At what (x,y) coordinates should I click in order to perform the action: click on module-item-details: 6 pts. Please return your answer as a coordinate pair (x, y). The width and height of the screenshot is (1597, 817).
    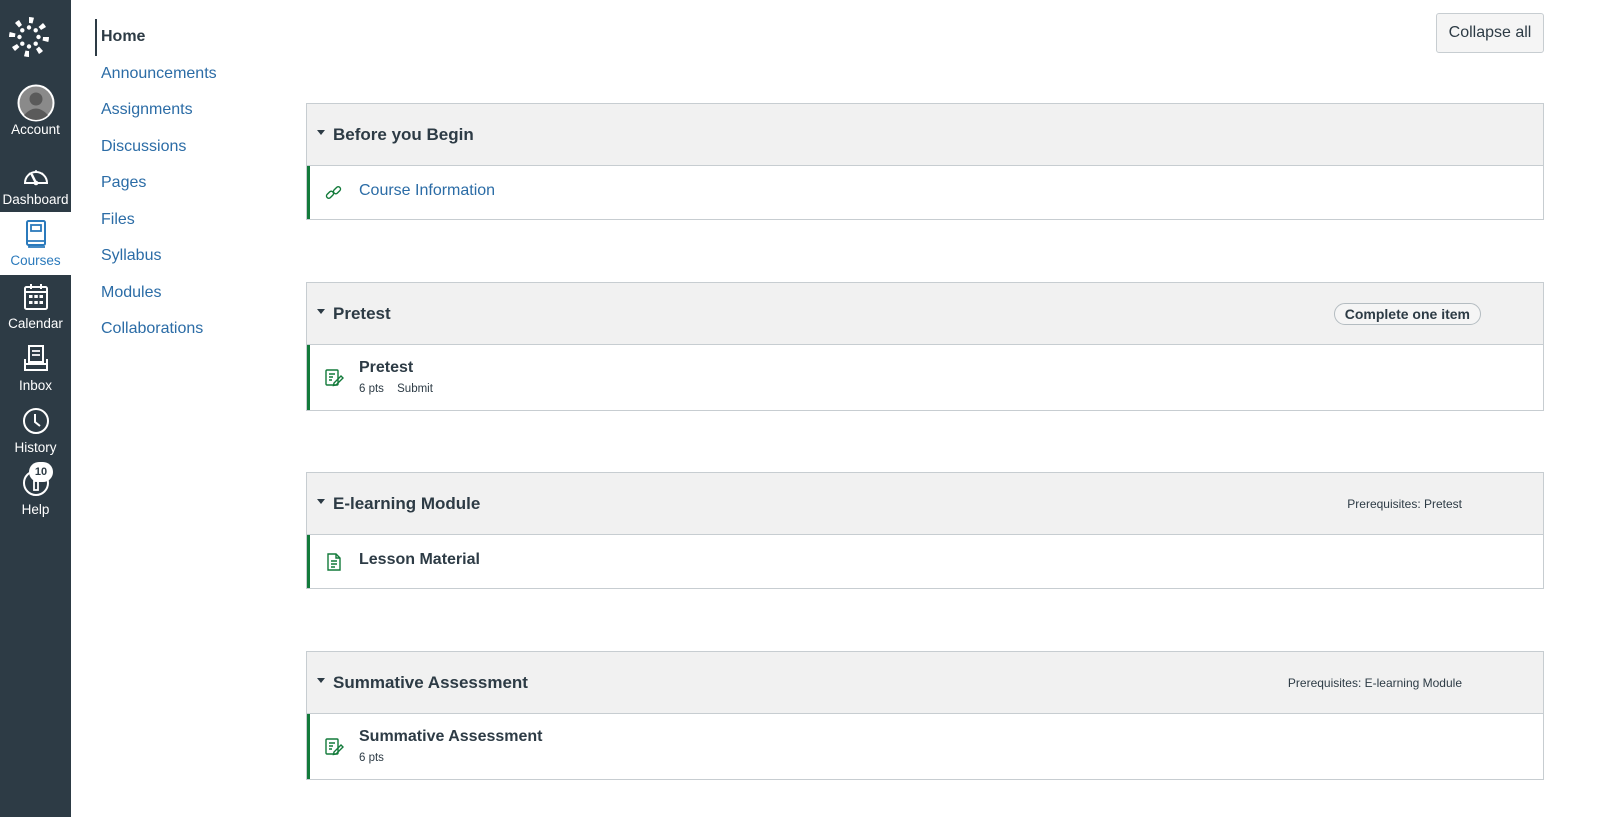
    Looking at the image, I should click on (376, 758).